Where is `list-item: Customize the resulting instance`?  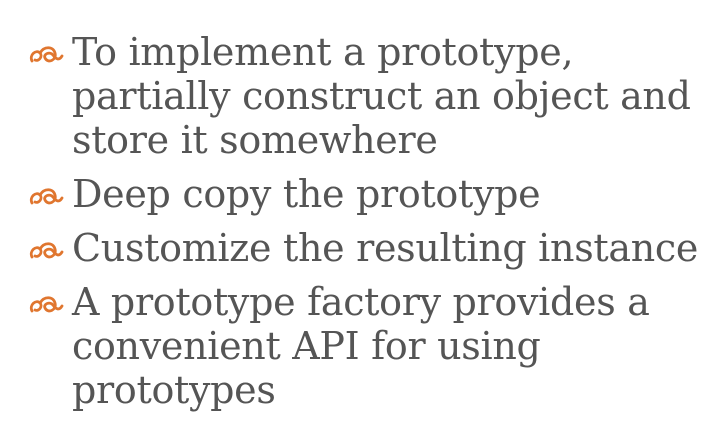 list-item: Customize the resulting instance is located at coordinates (357, 248).